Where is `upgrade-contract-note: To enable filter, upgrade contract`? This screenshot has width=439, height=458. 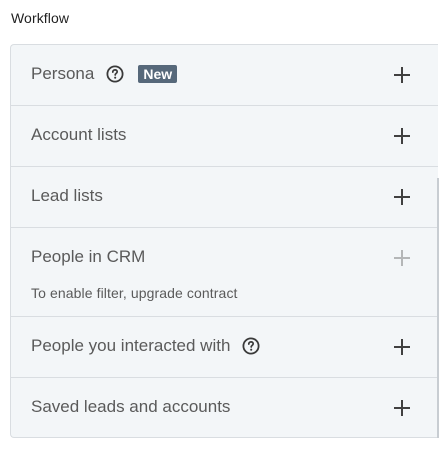
upgrade-contract-note: To enable filter, upgrade contract is located at coordinates (134, 293).